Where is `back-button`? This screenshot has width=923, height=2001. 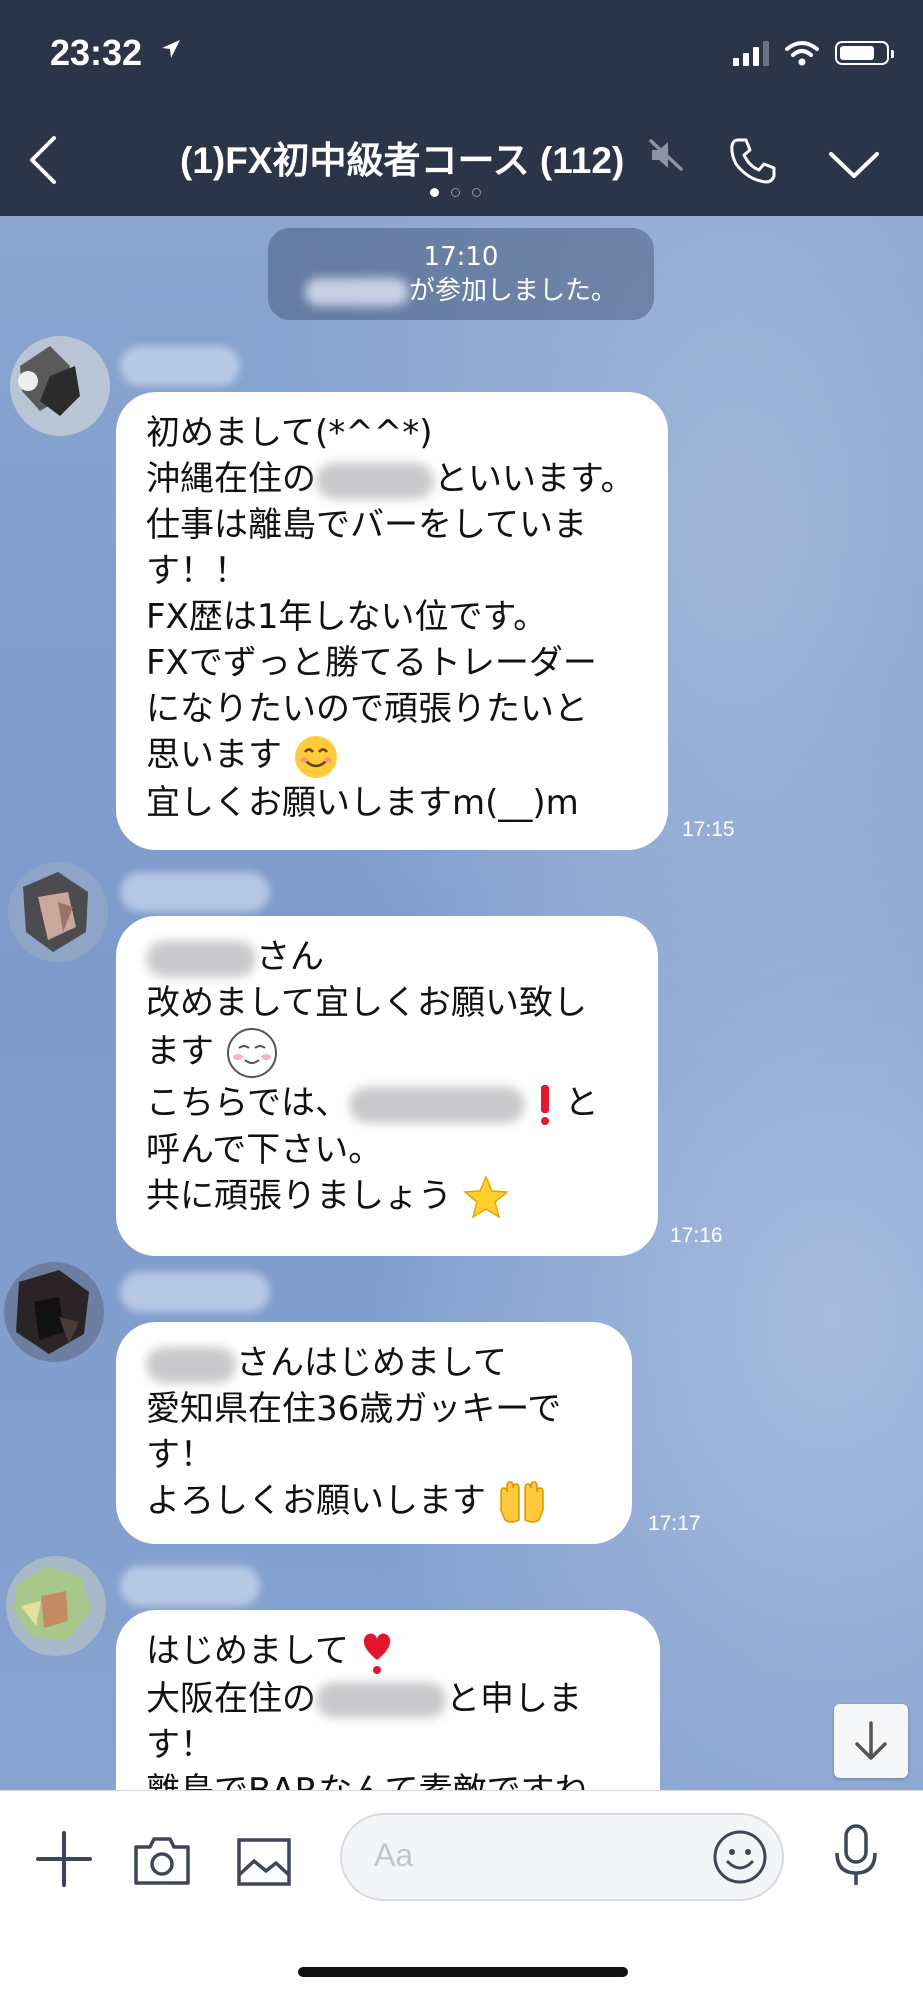 back-button is located at coordinates (44, 160).